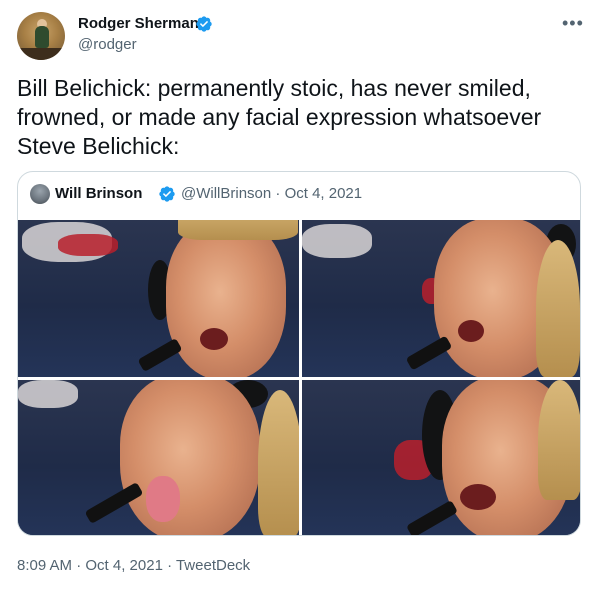 This screenshot has height=595, width=596. I want to click on tweet-text-line: Steve Belichick:, so click(98, 146).